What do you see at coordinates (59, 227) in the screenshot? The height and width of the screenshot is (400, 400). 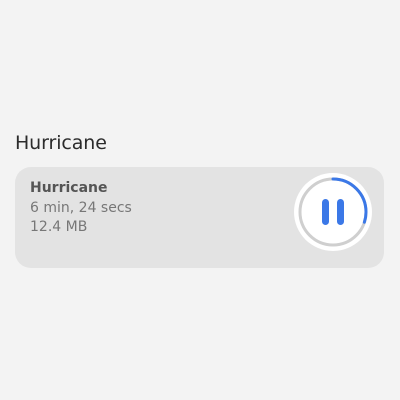 I see `item-size: 12.4 MB` at bounding box center [59, 227].